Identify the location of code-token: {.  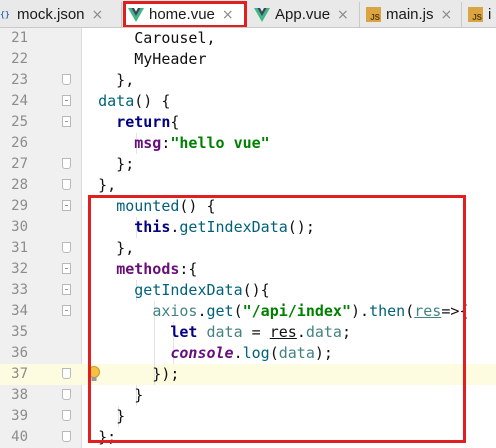
(175, 122).